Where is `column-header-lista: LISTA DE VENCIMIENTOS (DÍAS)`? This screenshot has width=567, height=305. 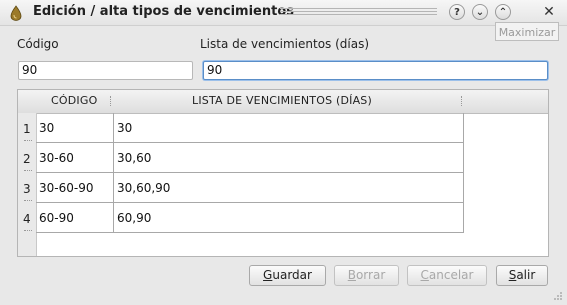 column-header-lista: LISTA DE VENCIMIENTOS (DÍAS) is located at coordinates (282, 100).